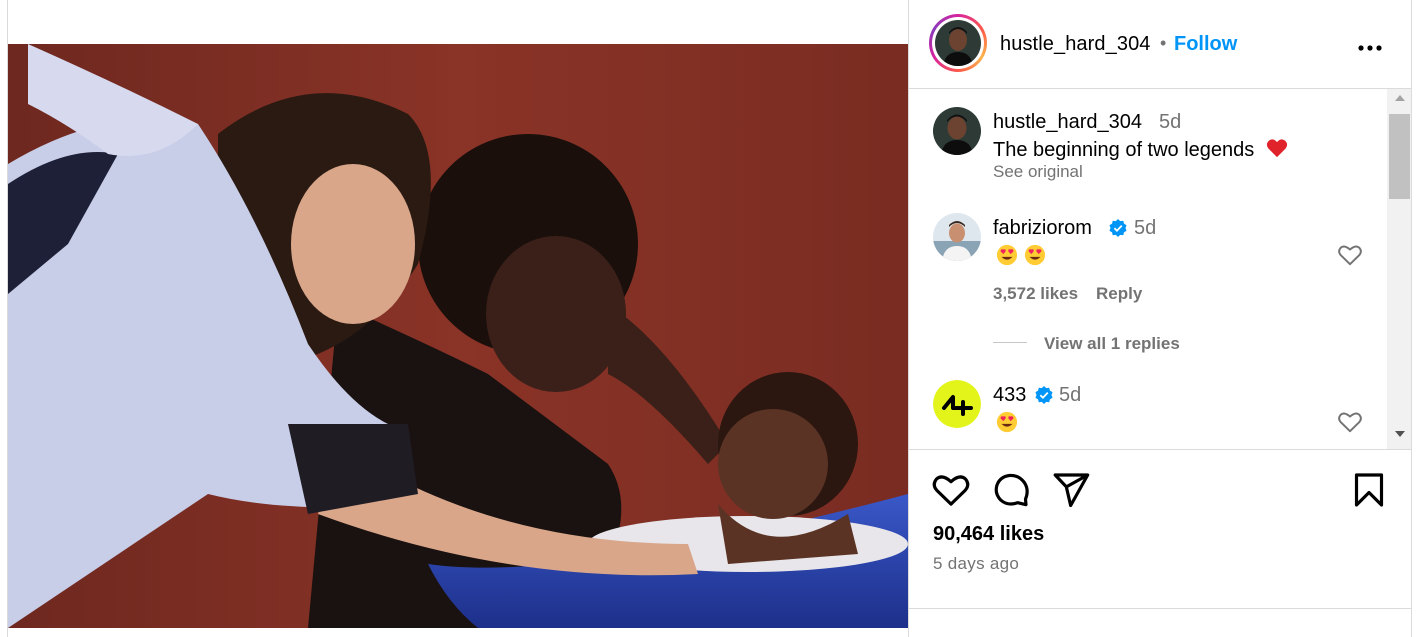 The width and height of the screenshot is (1416, 637). What do you see at coordinates (1119, 294) in the screenshot?
I see `reply-button: Reply` at bounding box center [1119, 294].